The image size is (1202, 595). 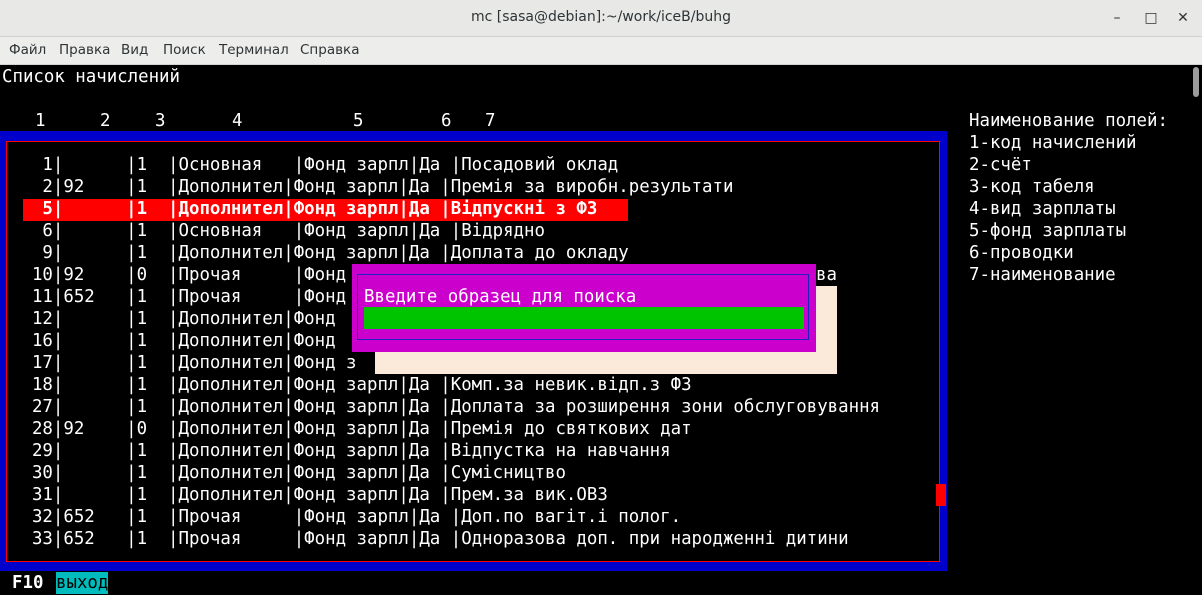 I want to click on legend-item: 2-счёт, so click(x=1000, y=165).